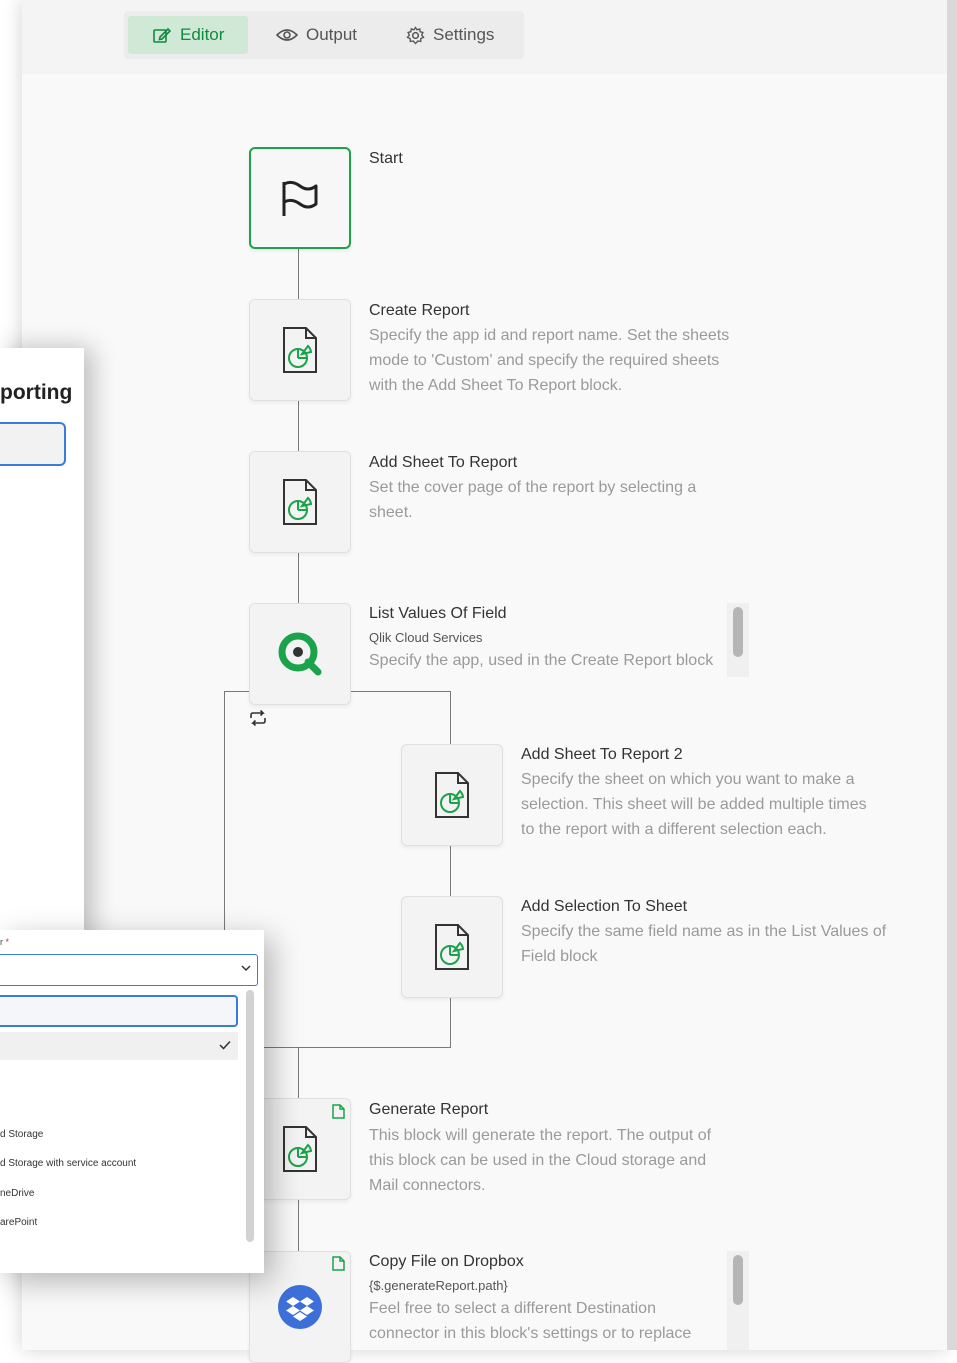 The width and height of the screenshot is (957, 1363). What do you see at coordinates (415, 35) in the screenshot?
I see `gear-icon` at bounding box center [415, 35].